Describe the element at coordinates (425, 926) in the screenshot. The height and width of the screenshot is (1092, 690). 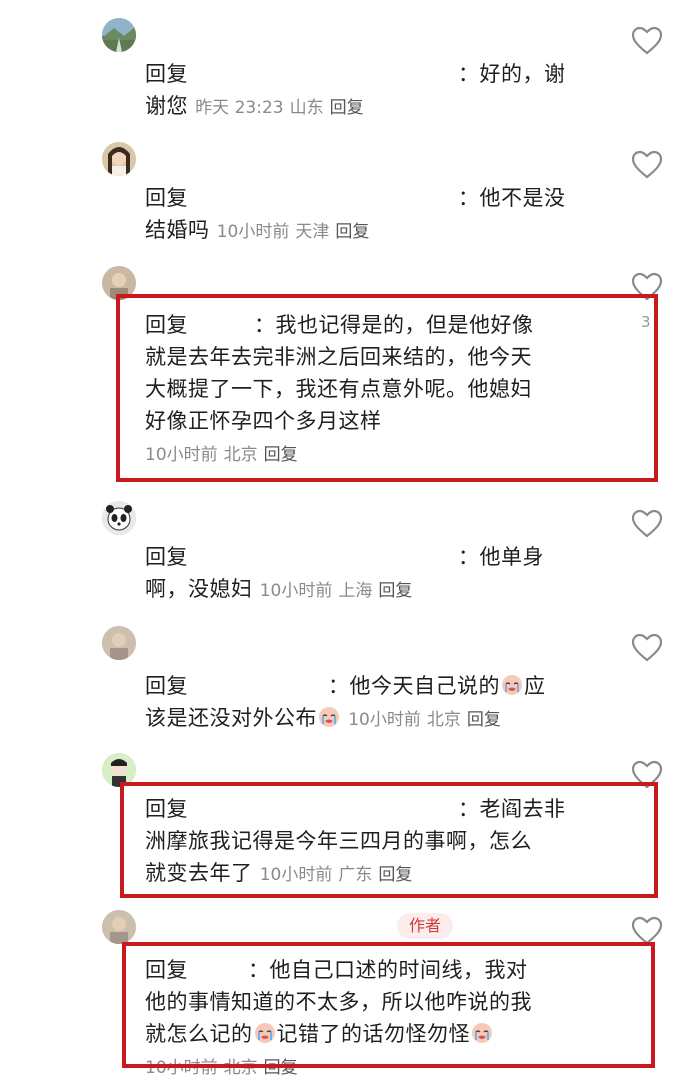
I see `author-badge: 作者` at that location.